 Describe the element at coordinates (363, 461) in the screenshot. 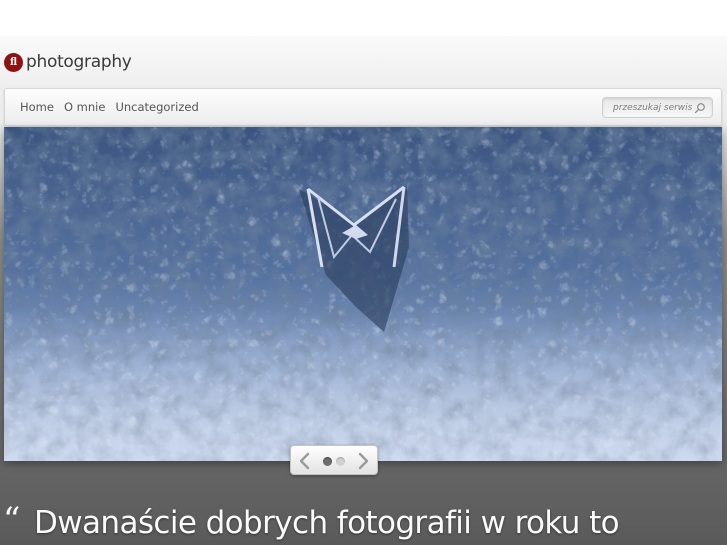

I see `chevron-right-icon` at that location.